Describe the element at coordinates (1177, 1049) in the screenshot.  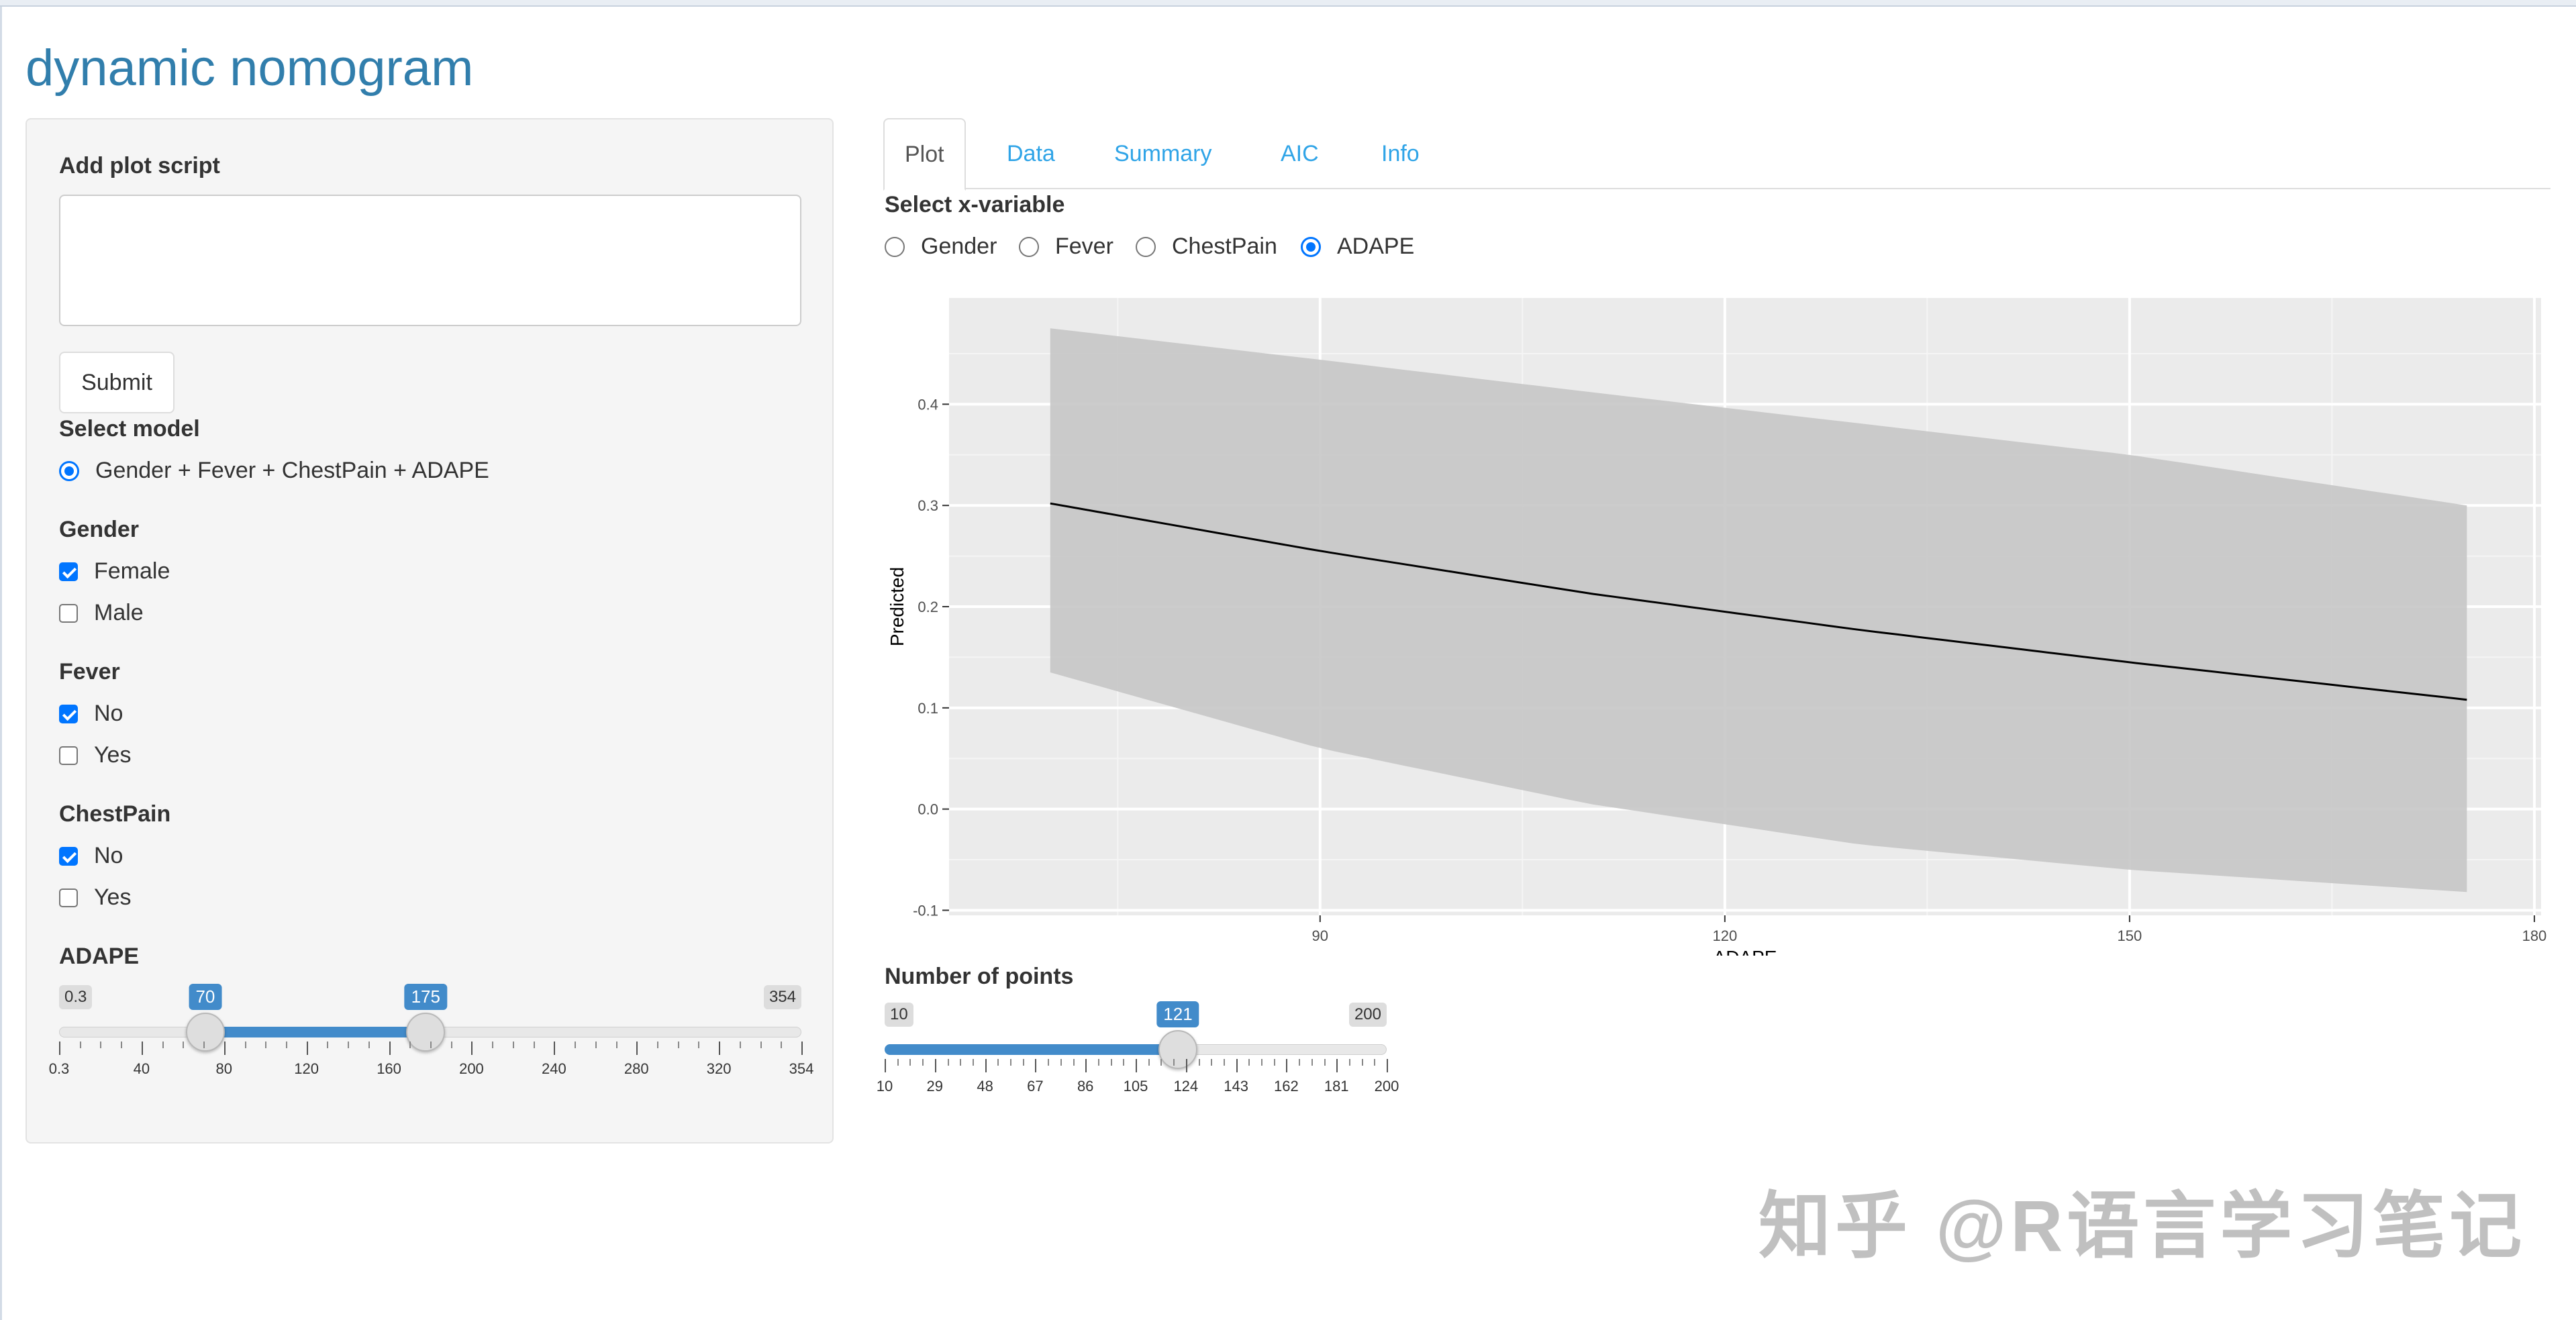
I see `slider-value-handle` at that location.